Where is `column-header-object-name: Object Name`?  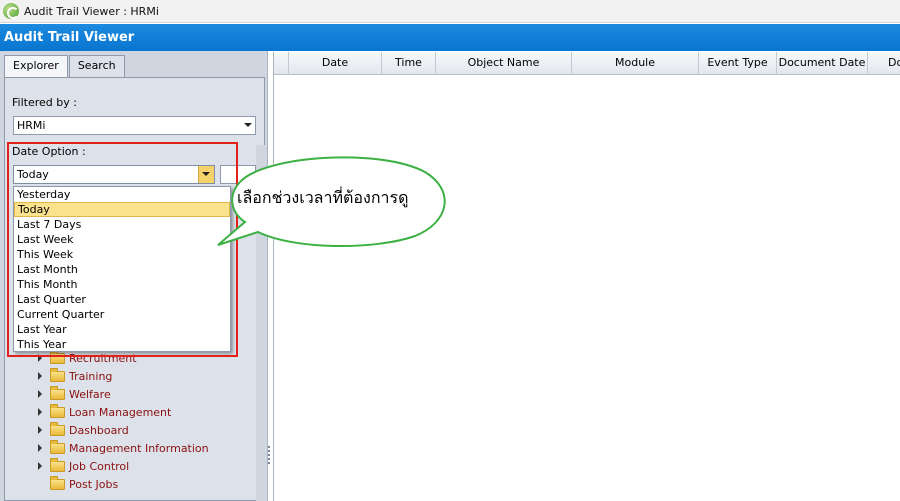 column-header-object-name: Object Name is located at coordinates (504, 63).